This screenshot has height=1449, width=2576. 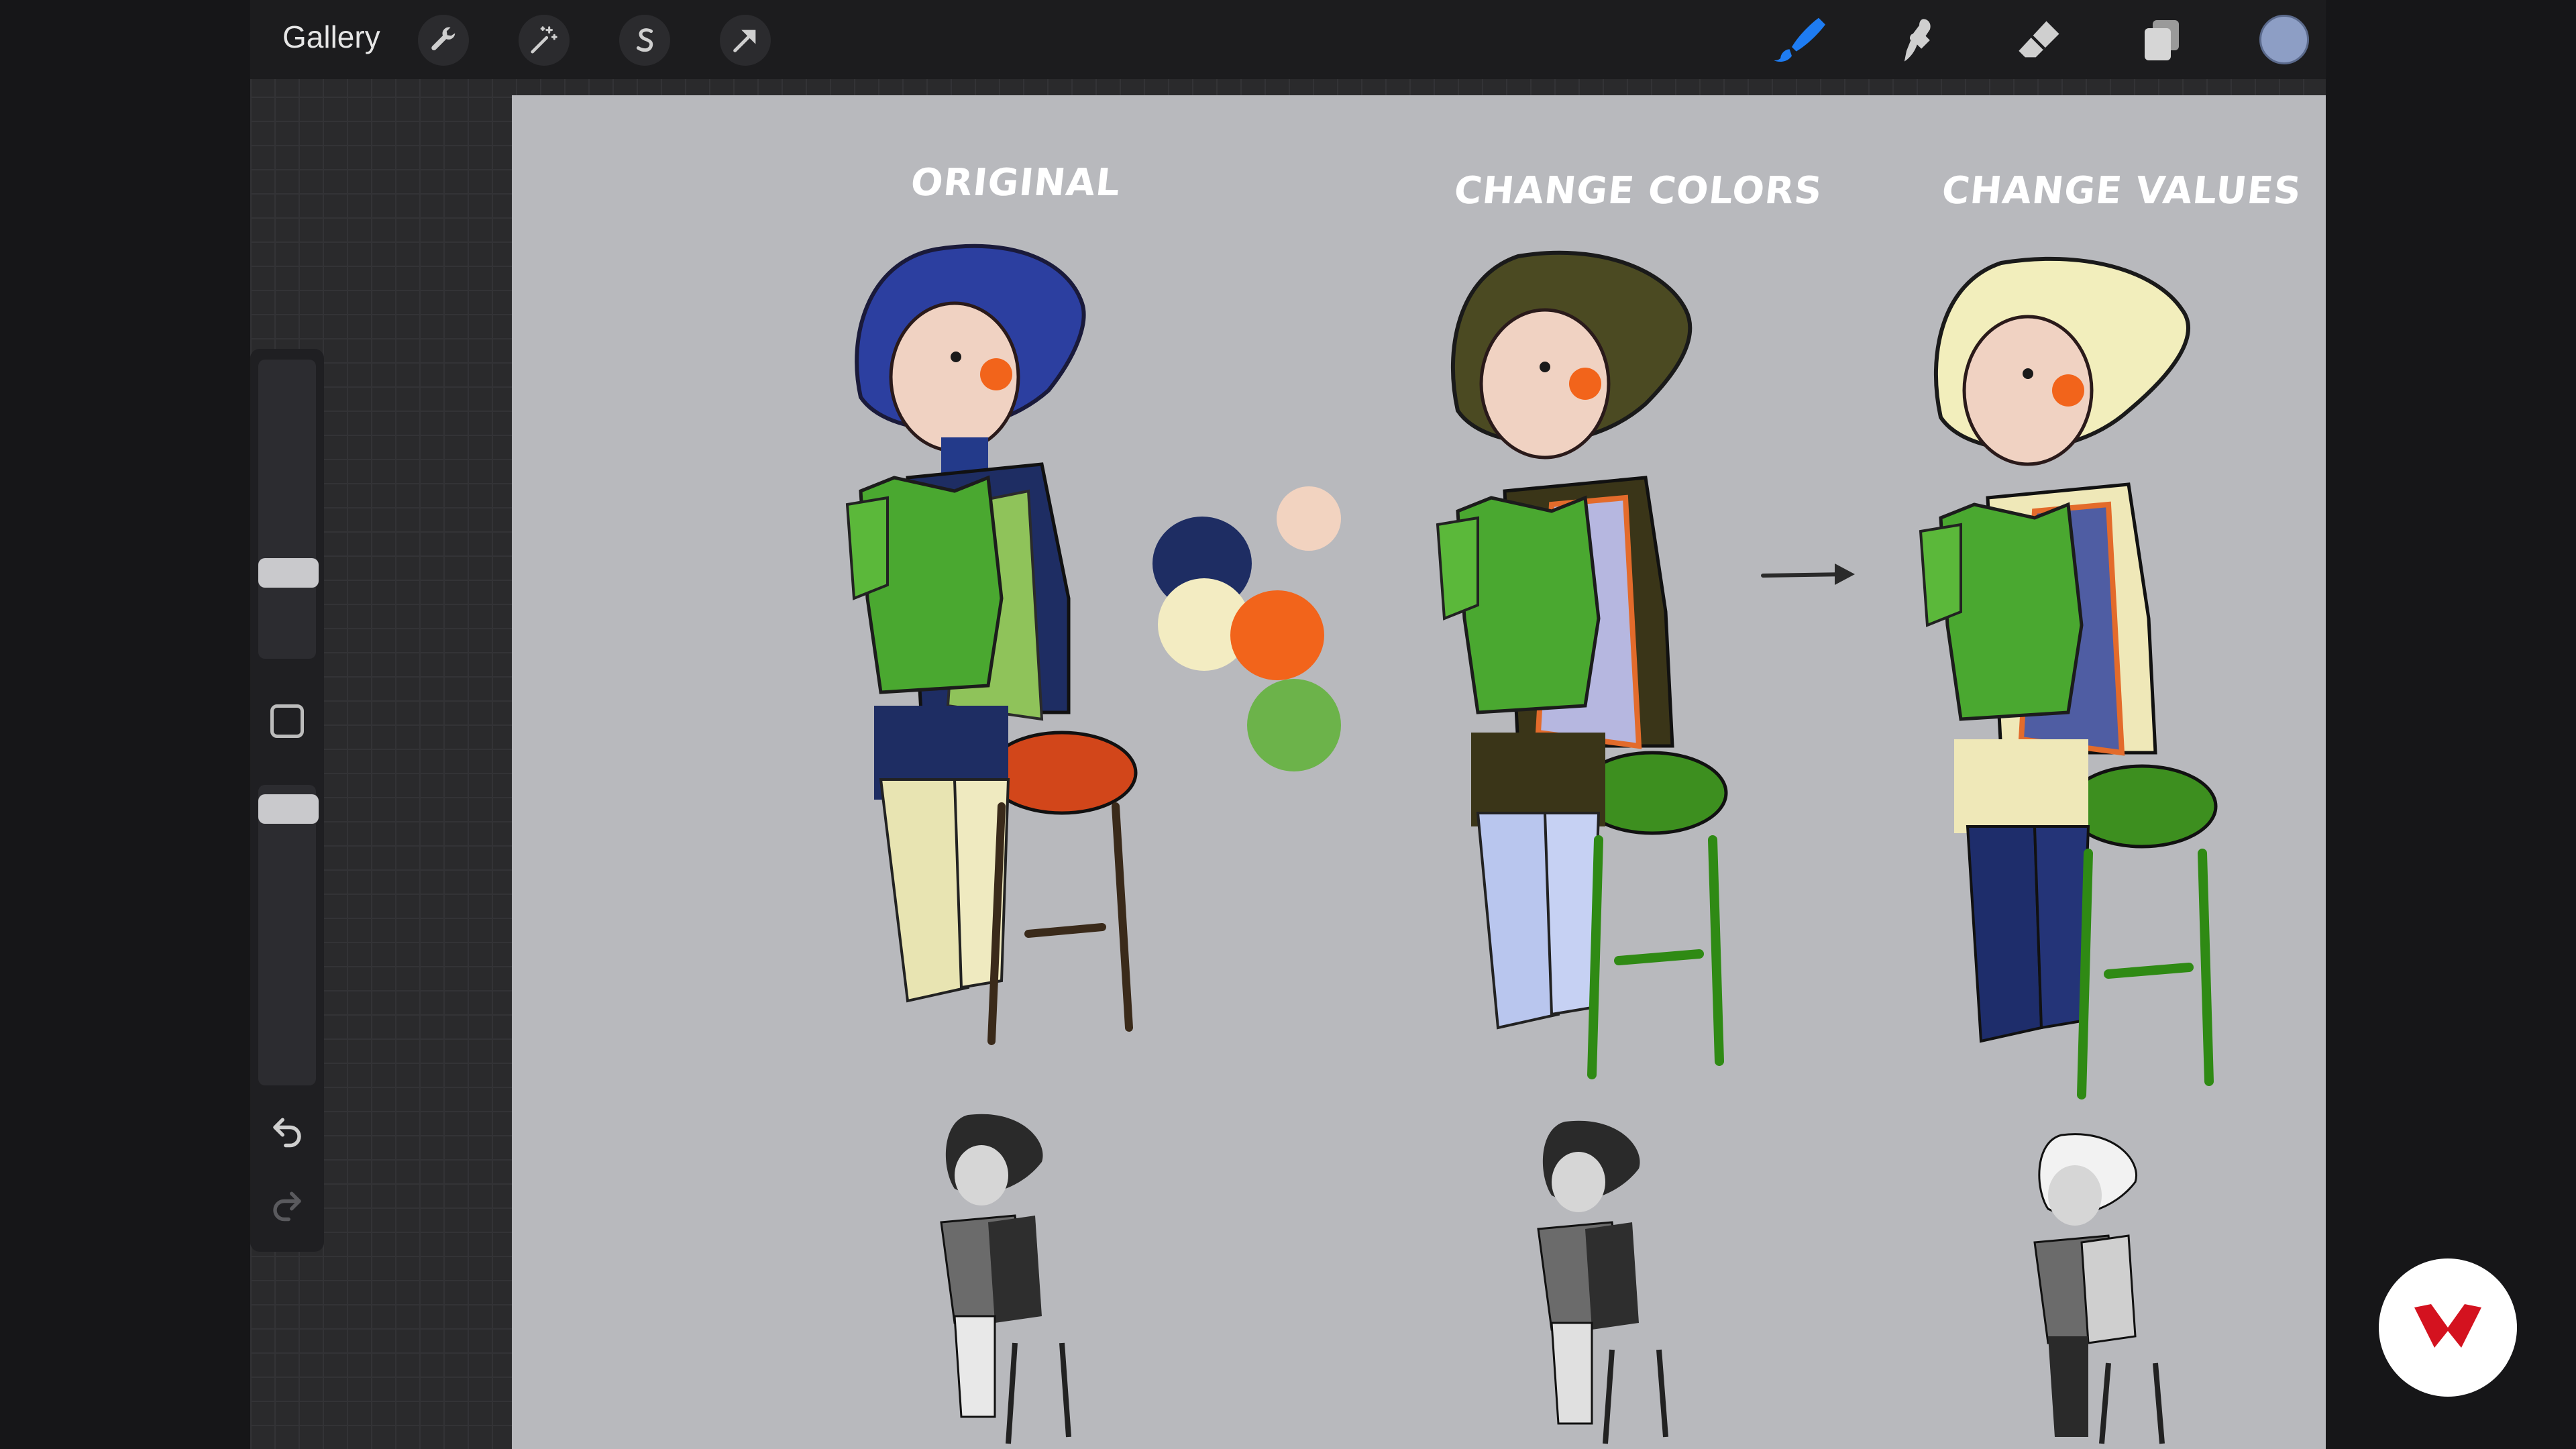 I want to click on left-sidebar, so click(x=287, y=800).